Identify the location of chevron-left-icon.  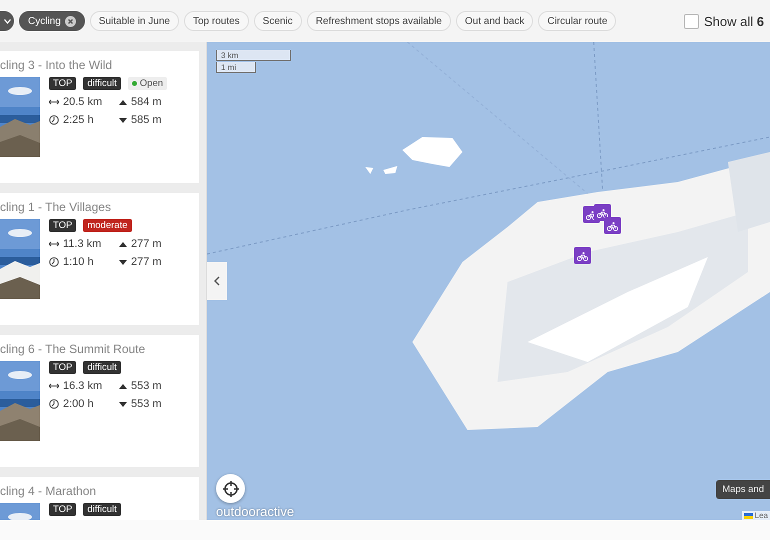
(217, 281).